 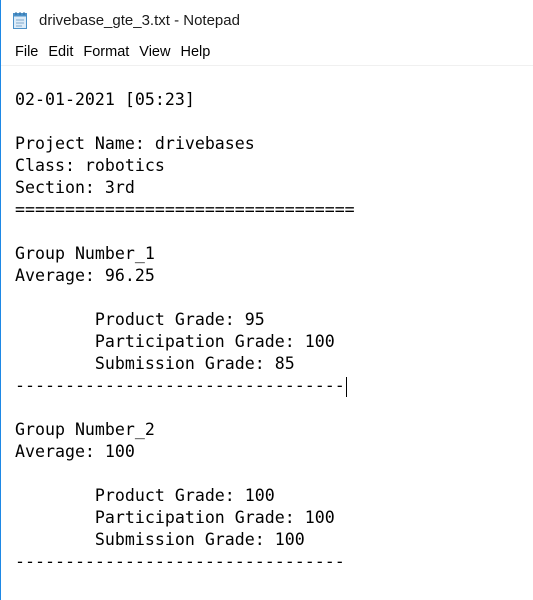 I want to click on text-line: Section: 3rd, so click(x=75, y=187).